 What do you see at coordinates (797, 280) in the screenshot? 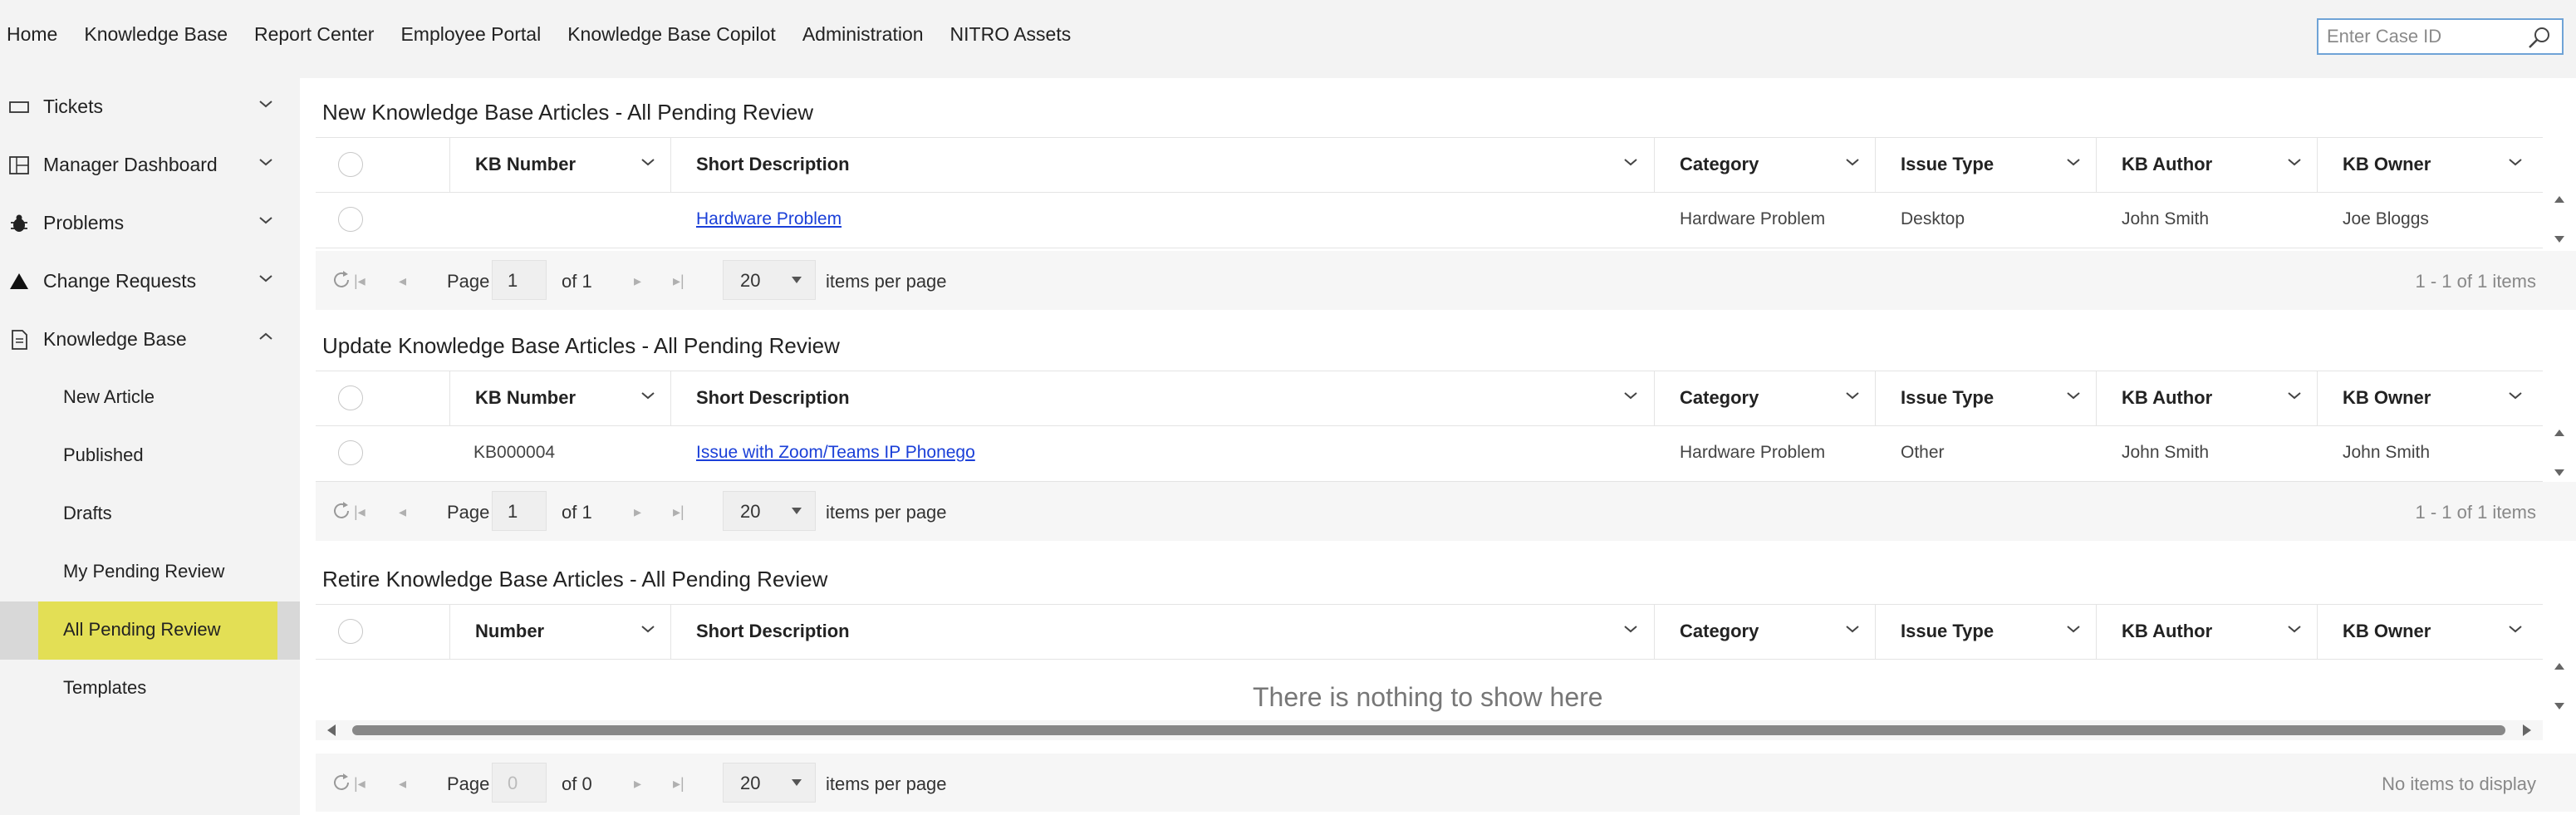
I see `dropdown-arrow-icon` at bounding box center [797, 280].